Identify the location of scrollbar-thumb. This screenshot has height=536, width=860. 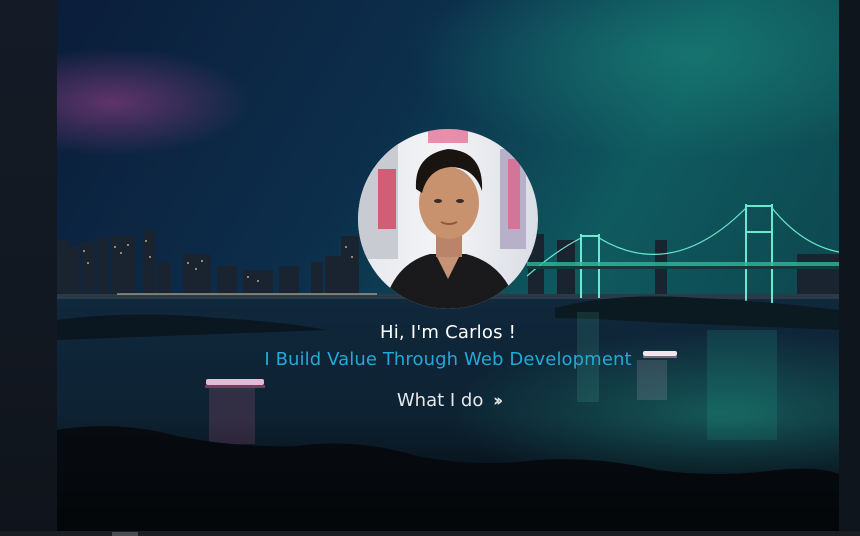
(125, 534).